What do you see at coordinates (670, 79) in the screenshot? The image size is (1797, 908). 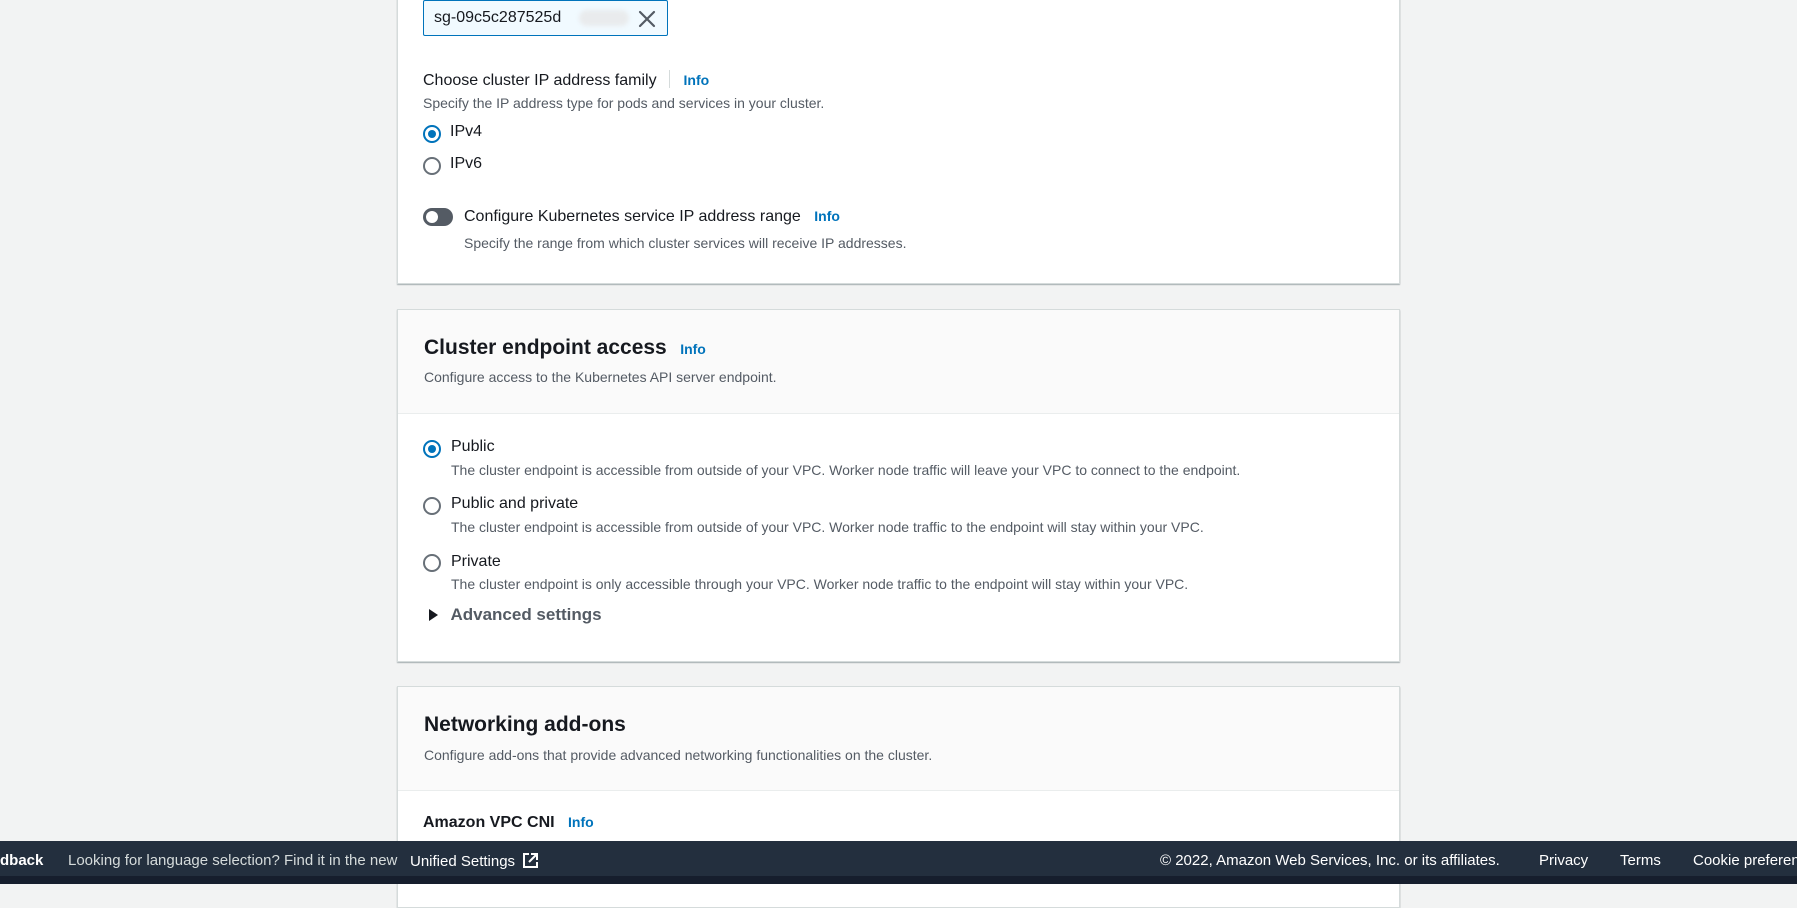 I see `divider` at bounding box center [670, 79].